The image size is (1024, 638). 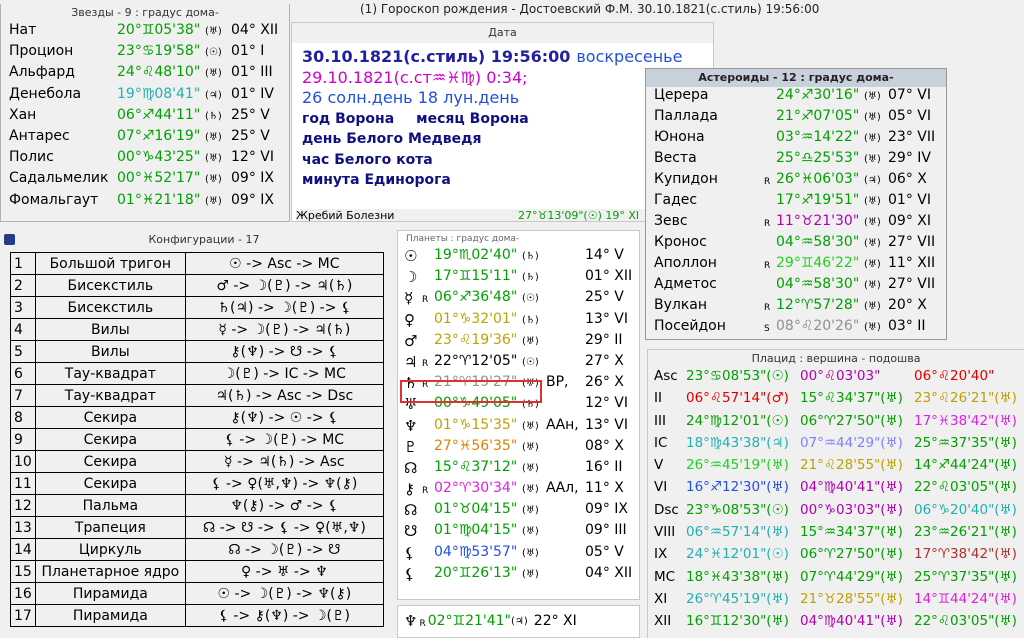 I want to click on house-mid: 15°♌34'37"(♅), so click(x=851, y=398).